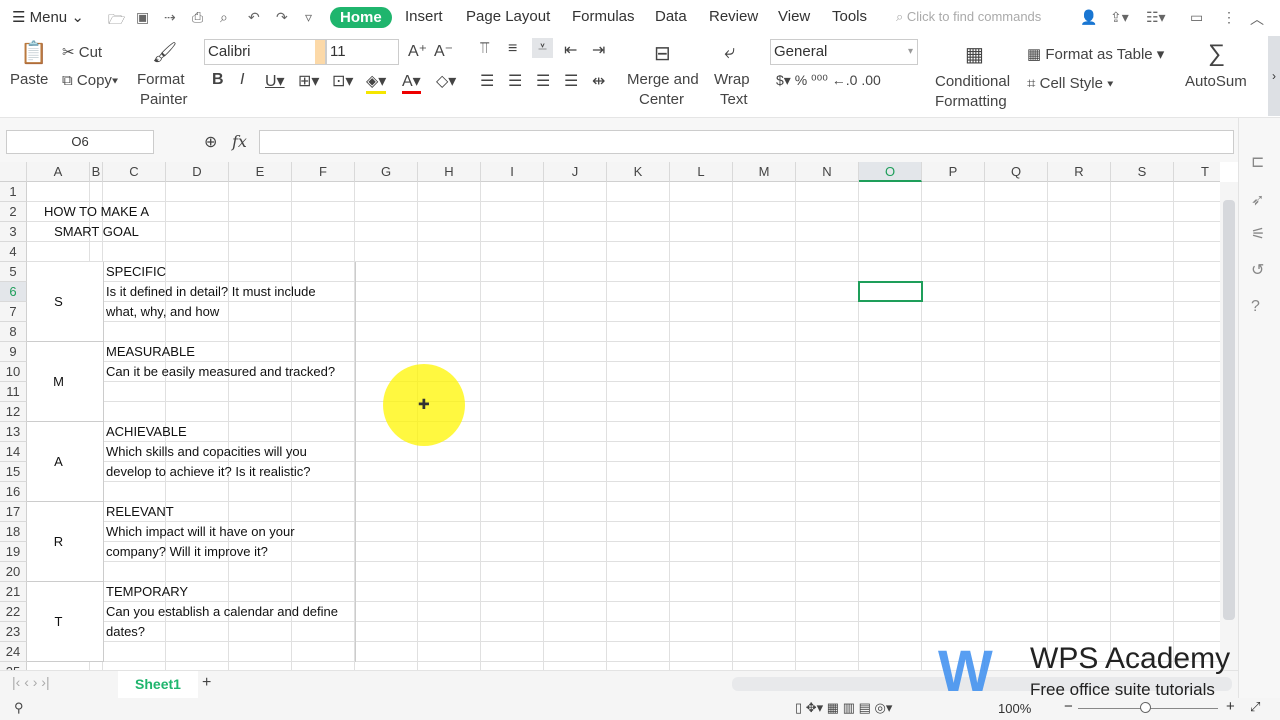  I want to click on comment-icon: ▭, so click(1196, 17).